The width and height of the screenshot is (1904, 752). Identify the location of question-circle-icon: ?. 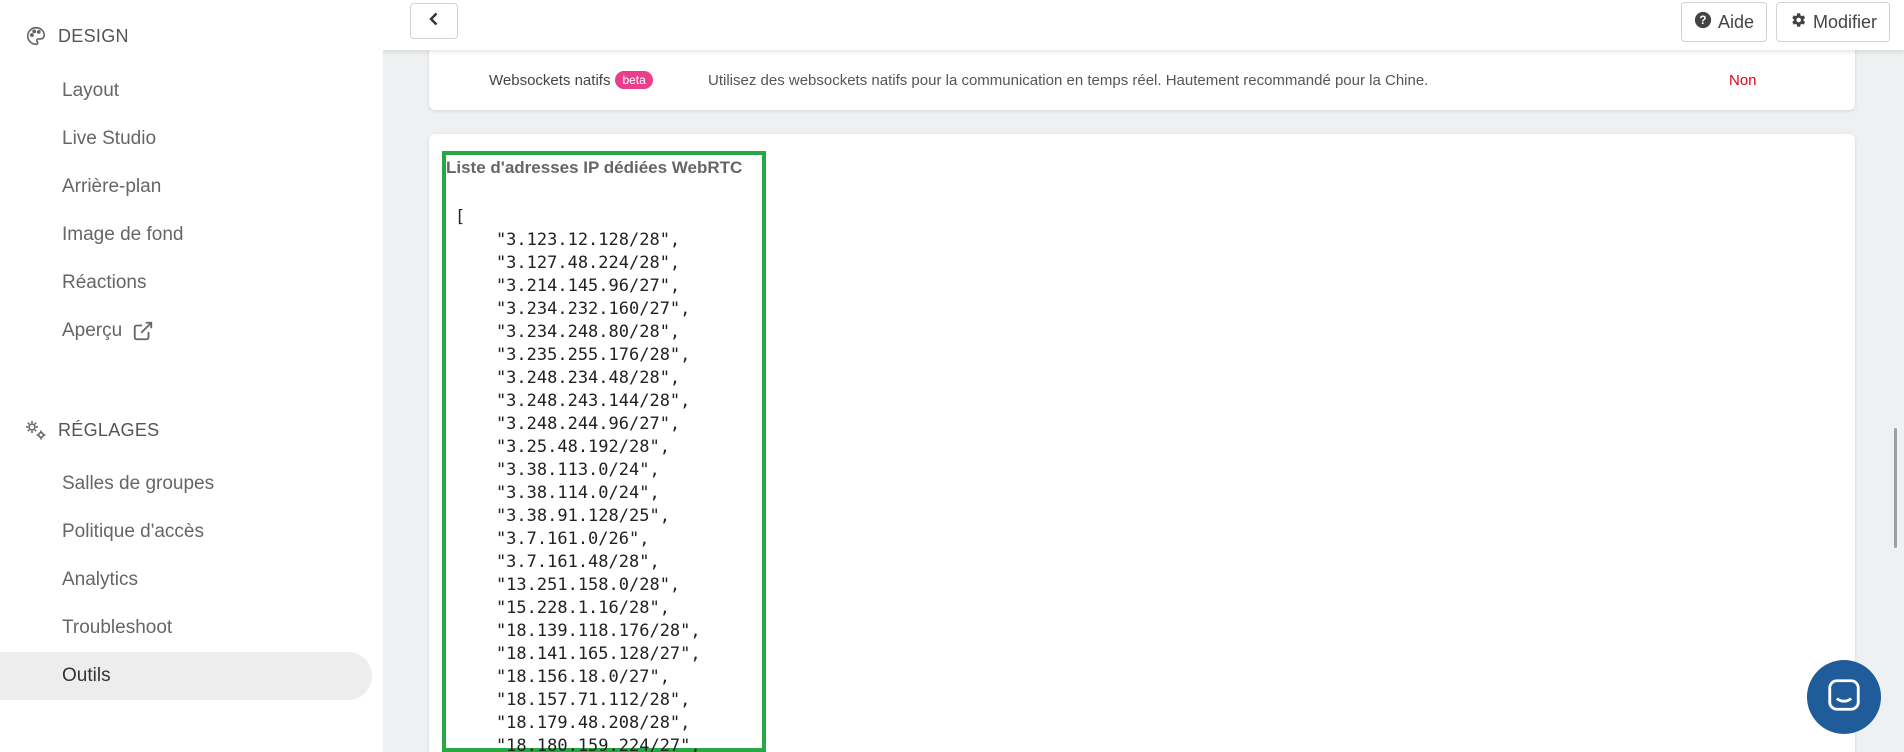
(1703, 22).